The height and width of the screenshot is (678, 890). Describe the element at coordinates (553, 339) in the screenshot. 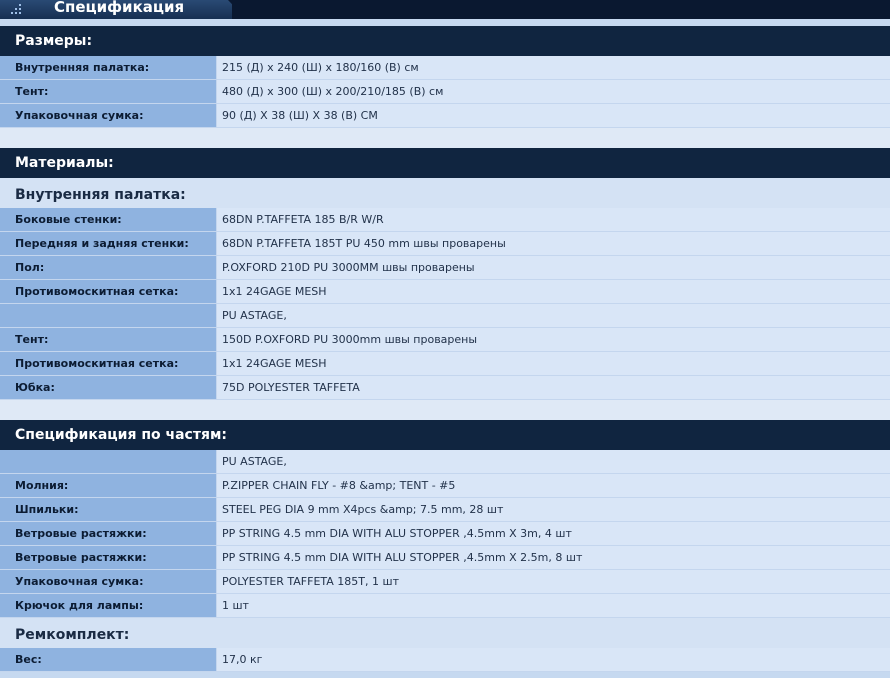

I see `spec-value: 150D P.OXFORD PU 3000mm швы проварены` at that location.